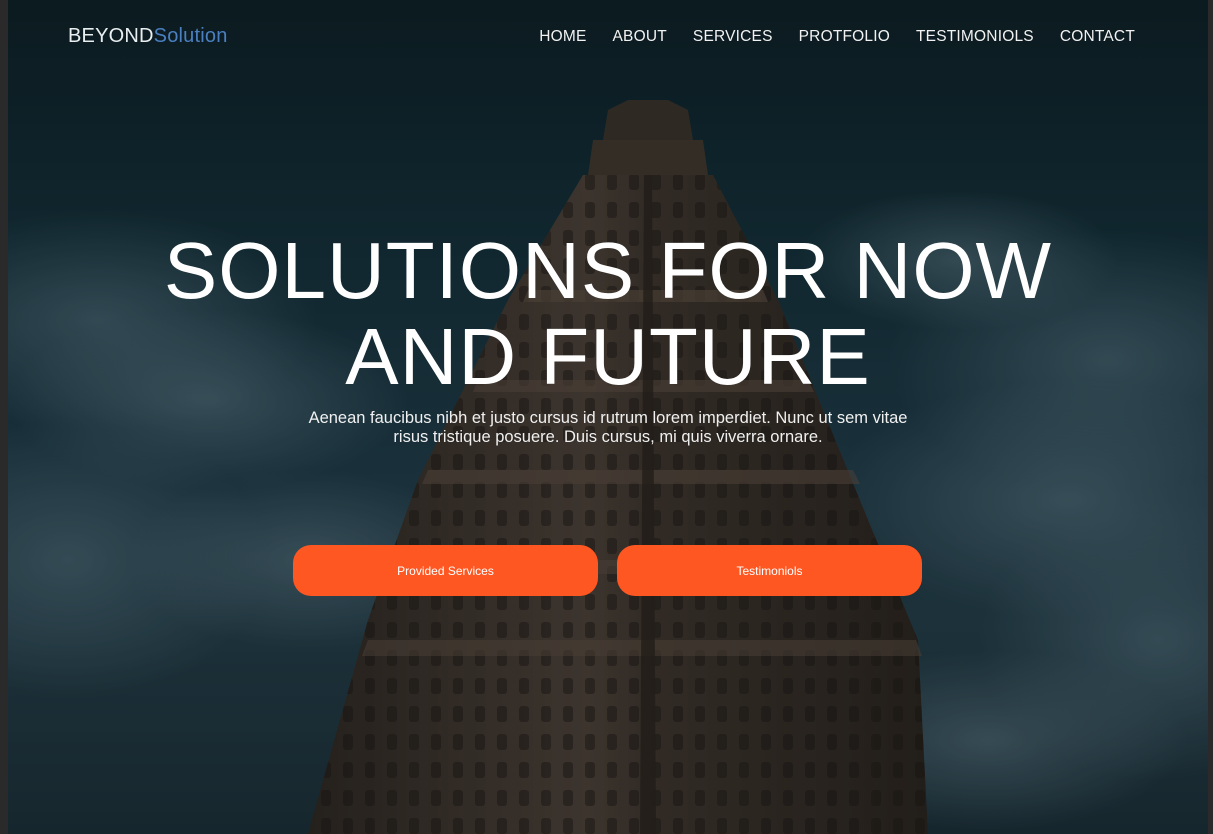  I want to click on nav-link-portfolio: PROTFOLIO, so click(844, 37).